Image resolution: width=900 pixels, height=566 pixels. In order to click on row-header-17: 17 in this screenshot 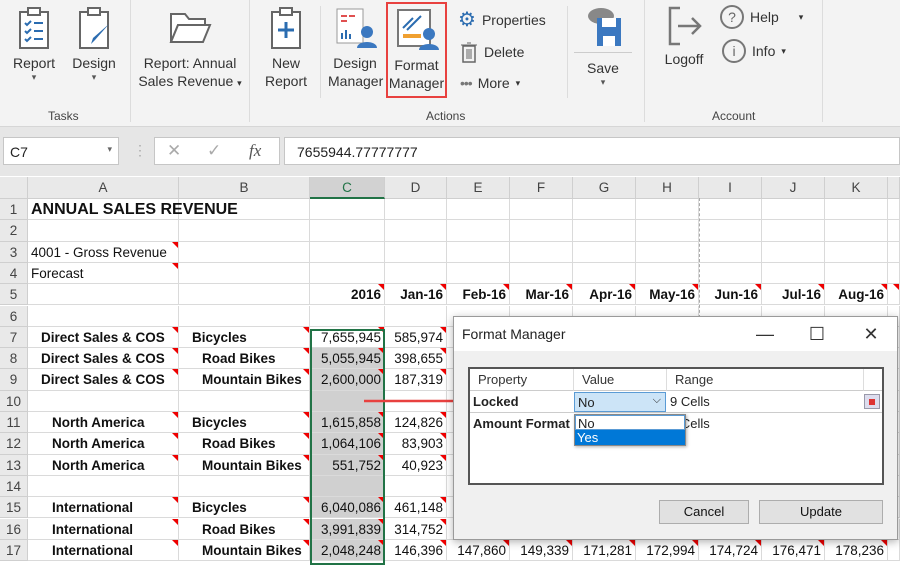, I will do `click(14, 550)`.